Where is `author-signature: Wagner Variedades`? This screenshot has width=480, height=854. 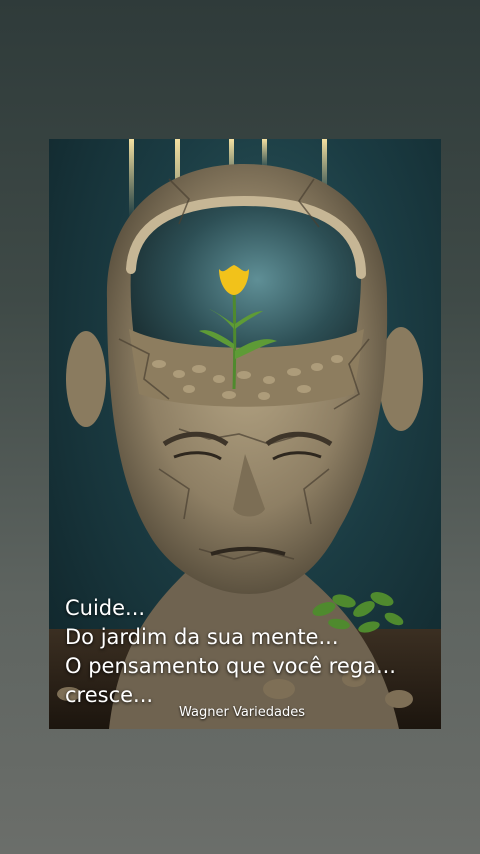
author-signature: Wagner Variedades is located at coordinates (242, 712).